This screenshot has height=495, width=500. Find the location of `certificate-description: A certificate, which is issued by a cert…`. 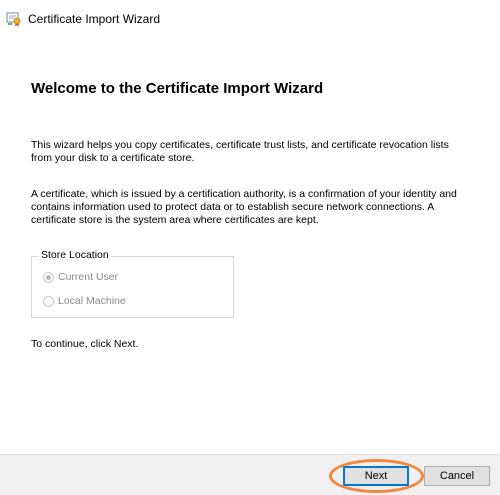

certificate-description: A certificate, which is issued by a cert… is located at coordinates (244, 207).